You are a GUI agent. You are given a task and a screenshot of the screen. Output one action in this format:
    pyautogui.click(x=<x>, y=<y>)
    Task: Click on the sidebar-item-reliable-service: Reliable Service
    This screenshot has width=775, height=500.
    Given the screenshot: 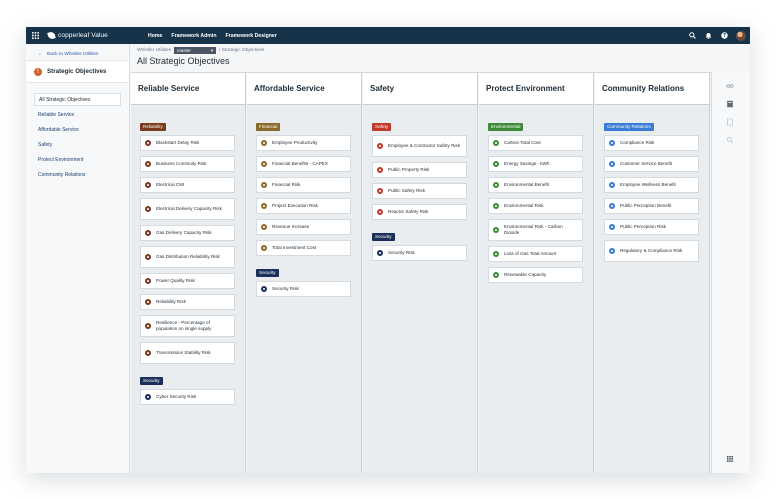 What is the action you would take?
    pyautogui.click(x=77, y=115)
    